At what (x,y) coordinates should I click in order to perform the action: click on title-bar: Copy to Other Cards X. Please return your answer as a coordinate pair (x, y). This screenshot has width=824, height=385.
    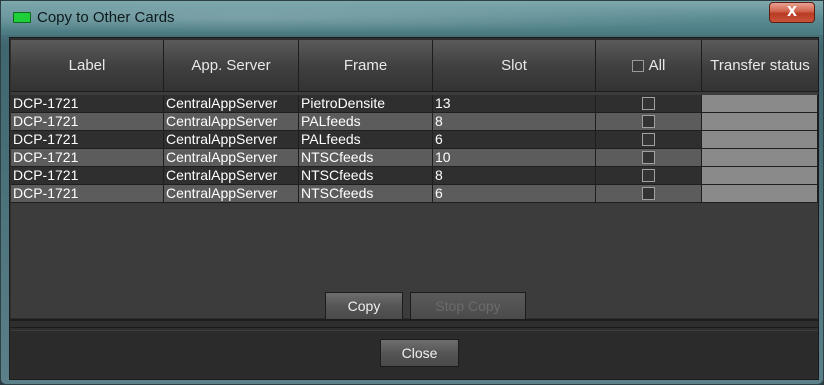
    Looking at the image, I should click on (412, 18).